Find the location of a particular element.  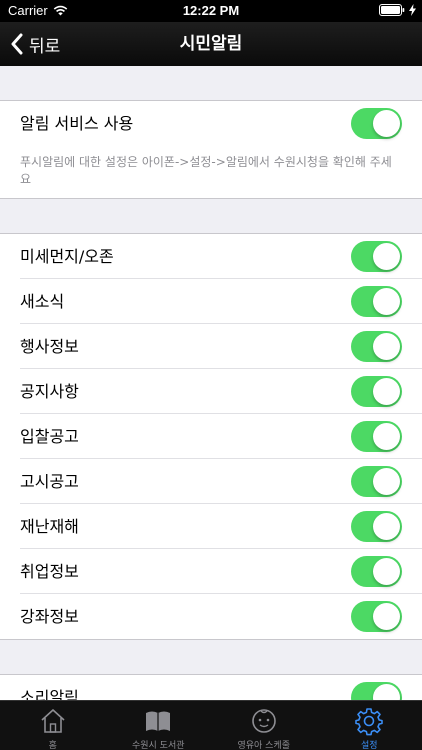

tab-label: 설정 is located at coordinates (369, 745).